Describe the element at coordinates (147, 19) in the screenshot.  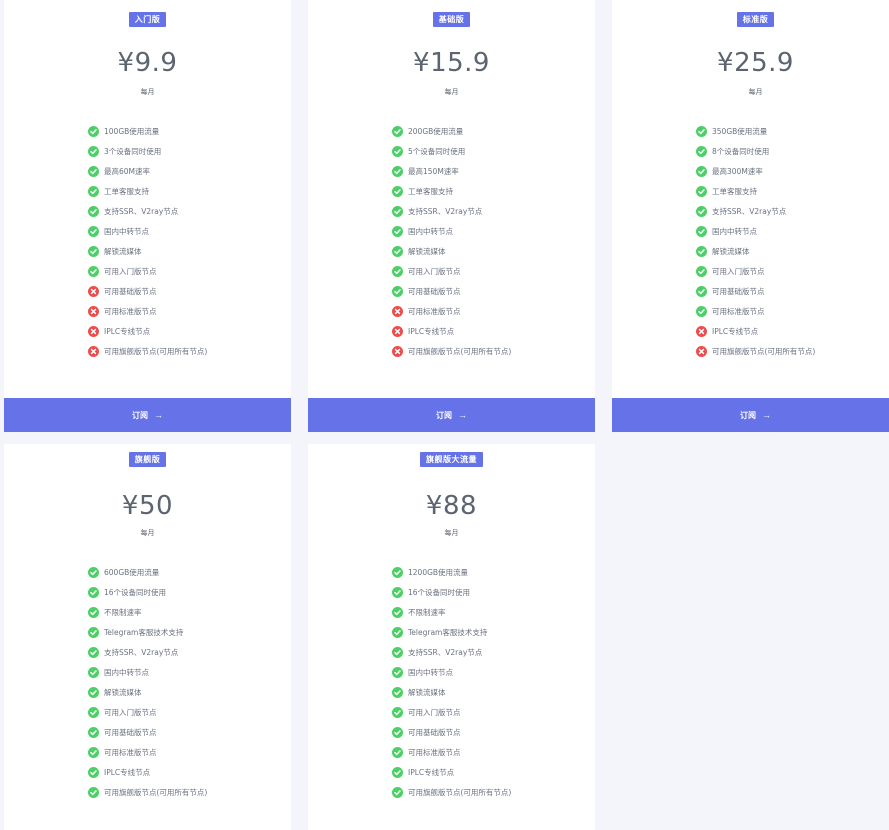
I see `plan-badge: 入门版` at that location.